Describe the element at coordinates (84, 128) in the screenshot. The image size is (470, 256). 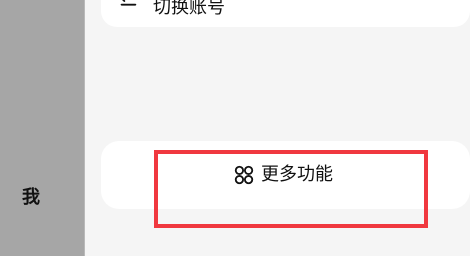
I see `sidebar-divider` at that location.